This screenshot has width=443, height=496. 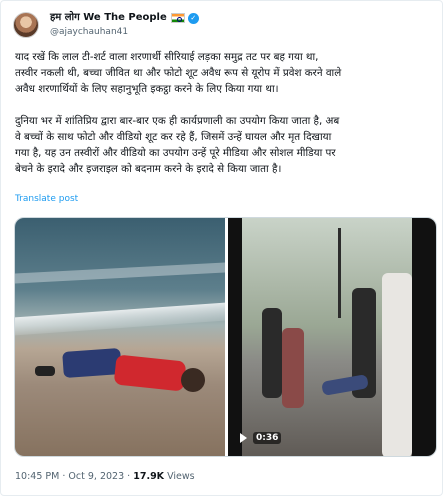 I want to click on child-shoe, so click(x=45, y=371).